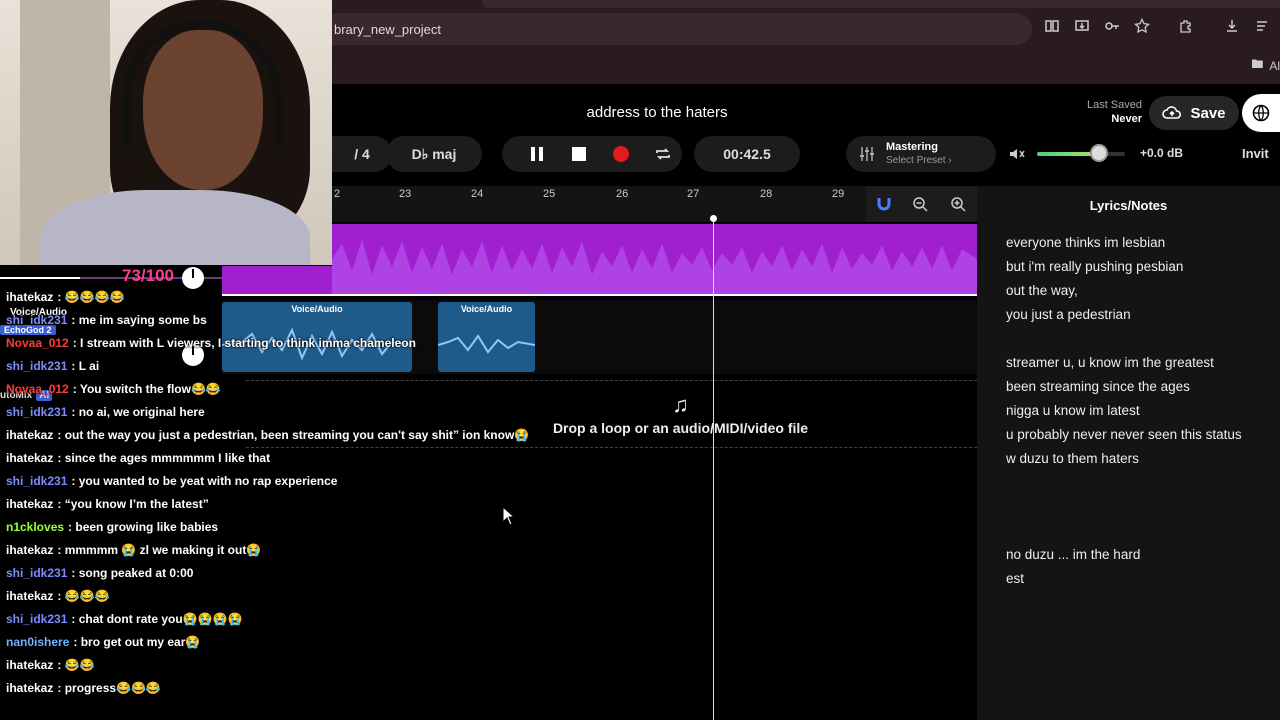 Image resolution: width=1280 pixels, height=720 pixels. Describe the element at coordinates (1081, 153) in the screenshot. I see `volume-slider` at that location.